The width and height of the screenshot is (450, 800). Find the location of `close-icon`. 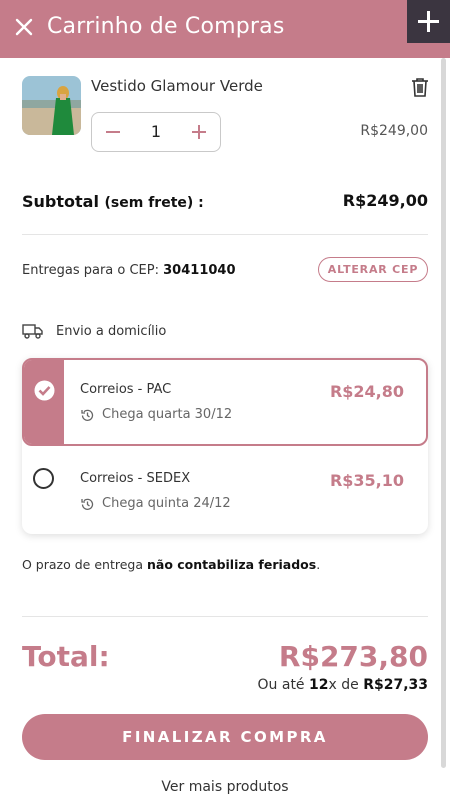

close-icon is located at coordinates (25, 29).